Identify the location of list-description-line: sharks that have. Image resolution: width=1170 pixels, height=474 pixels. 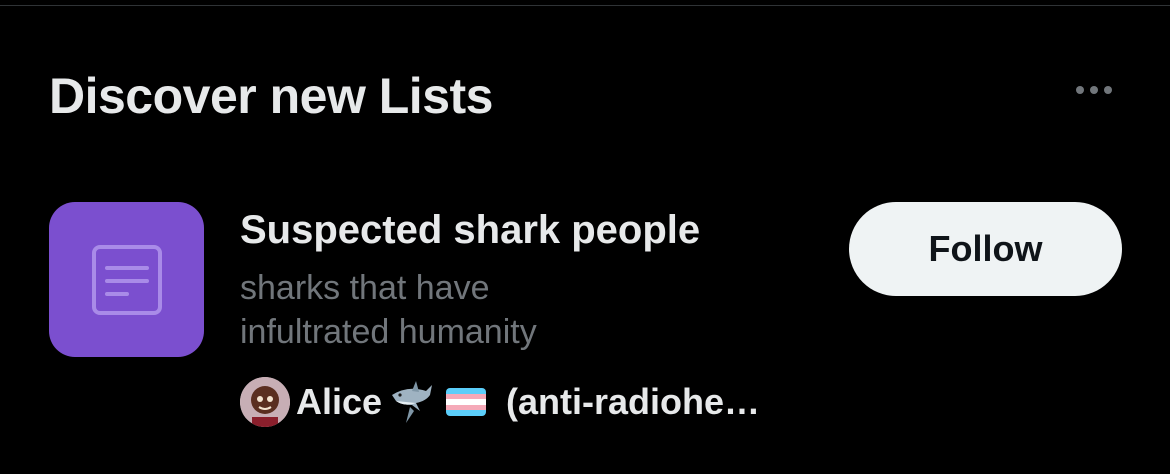
(365, 288).